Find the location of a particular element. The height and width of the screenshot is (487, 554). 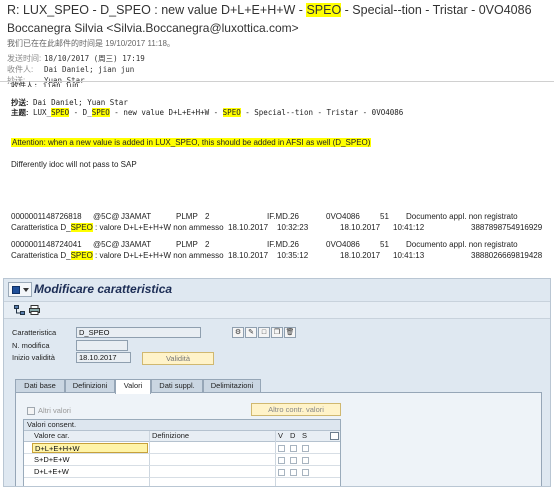

grid-header: Valore car. Definizione V D S is located at coordinates (182, 436).